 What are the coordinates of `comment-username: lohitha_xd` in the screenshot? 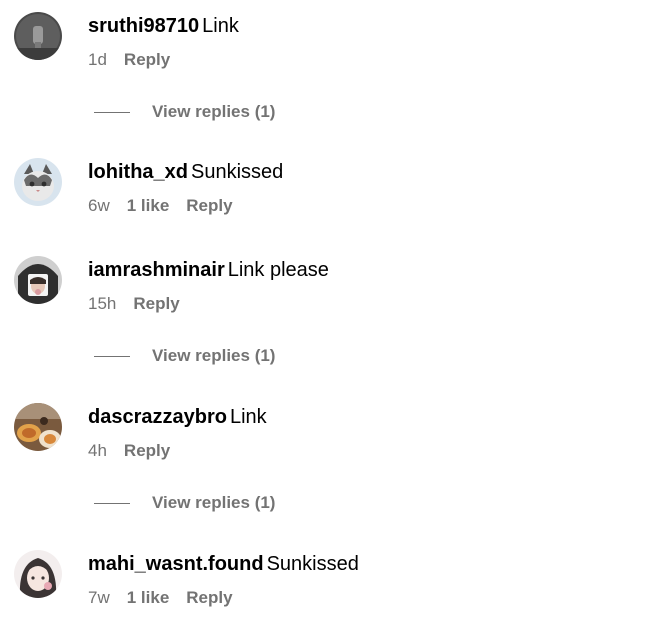 It's located at (138, 172).